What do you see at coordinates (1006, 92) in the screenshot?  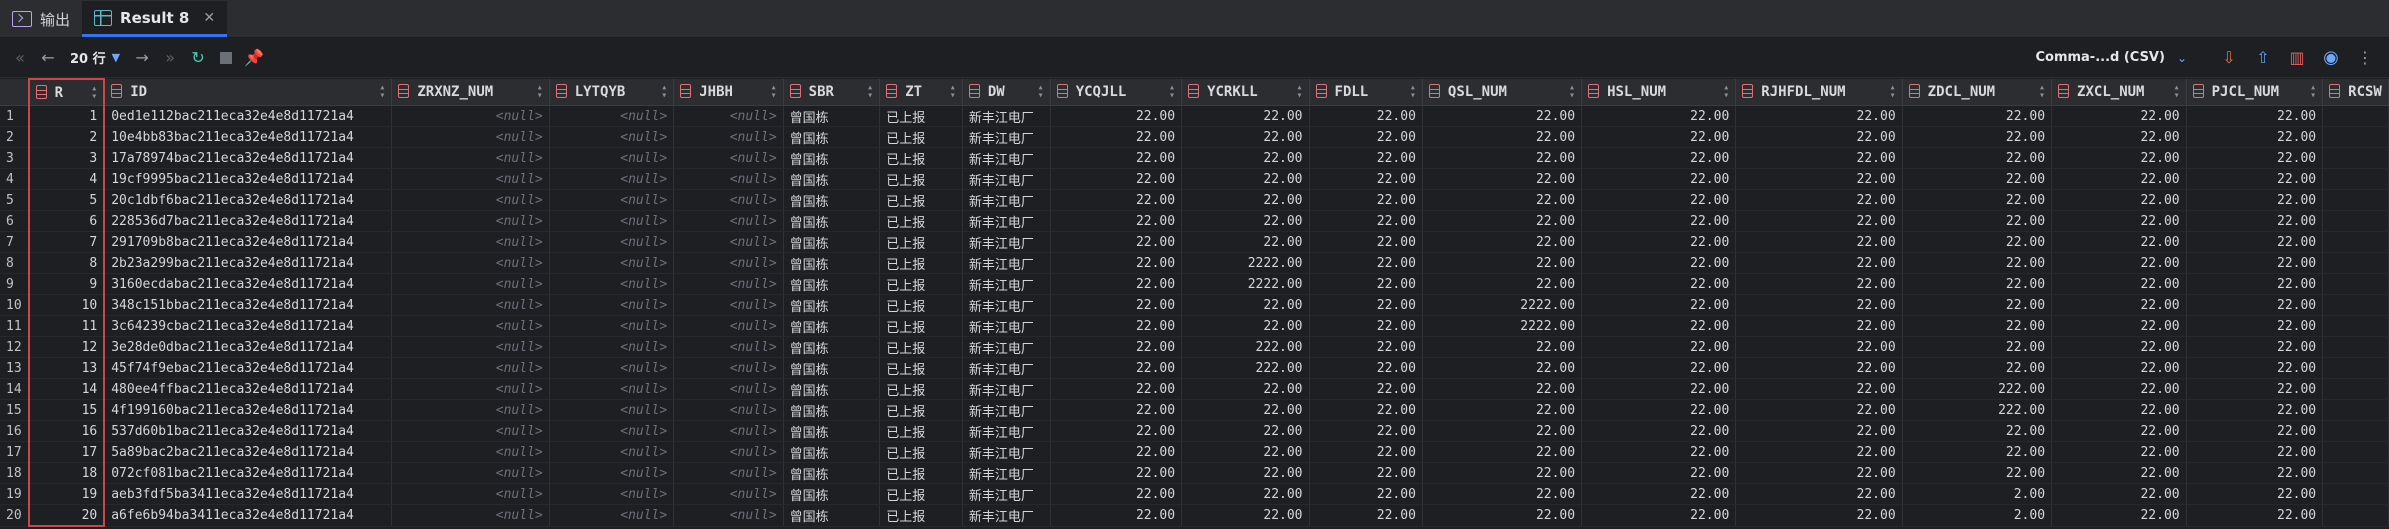 I see `column-header-dw: DW ▴ ▾` at bounding box center [1006, 92].